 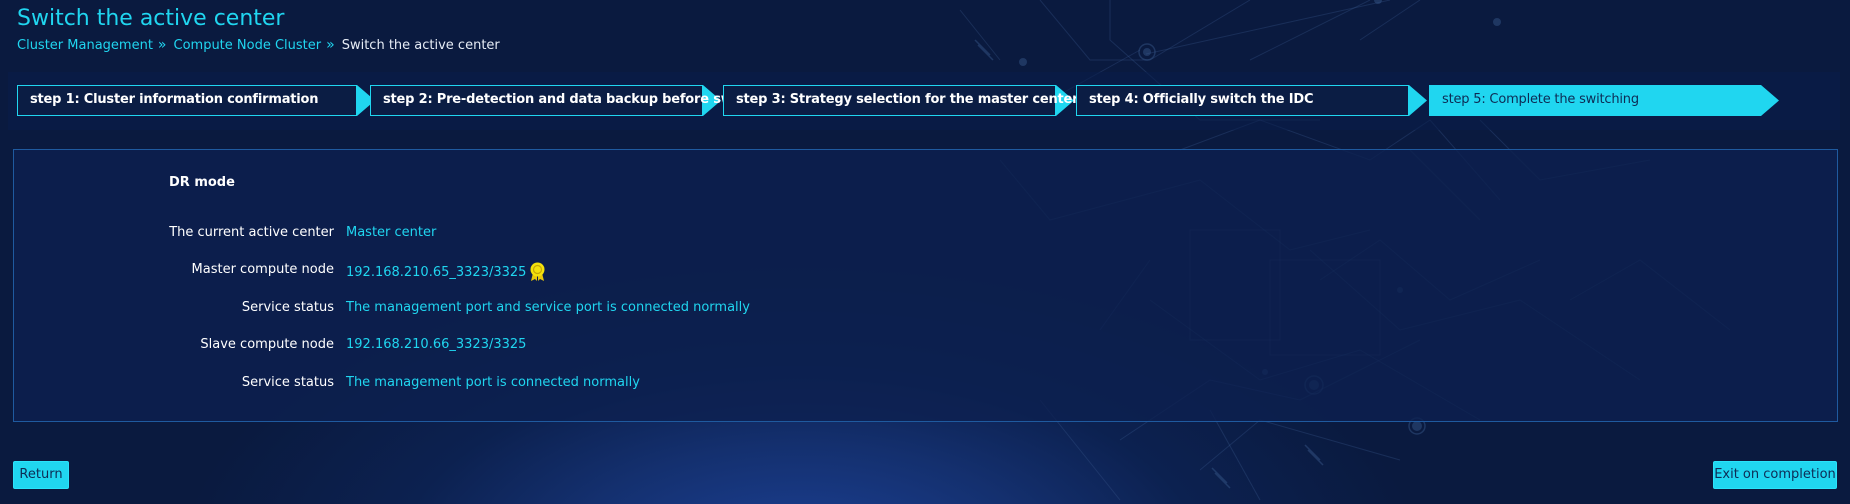 I want to click on info-value: 192.168.210.66_3323/3325, so click(x=436, y=344).